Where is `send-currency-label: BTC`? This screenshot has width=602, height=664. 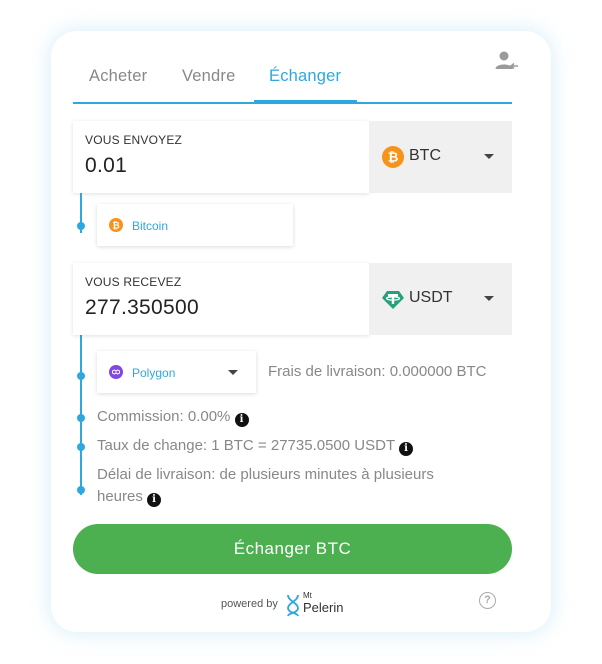
send-currency-label: BTC is located at coordinates (425, 155).